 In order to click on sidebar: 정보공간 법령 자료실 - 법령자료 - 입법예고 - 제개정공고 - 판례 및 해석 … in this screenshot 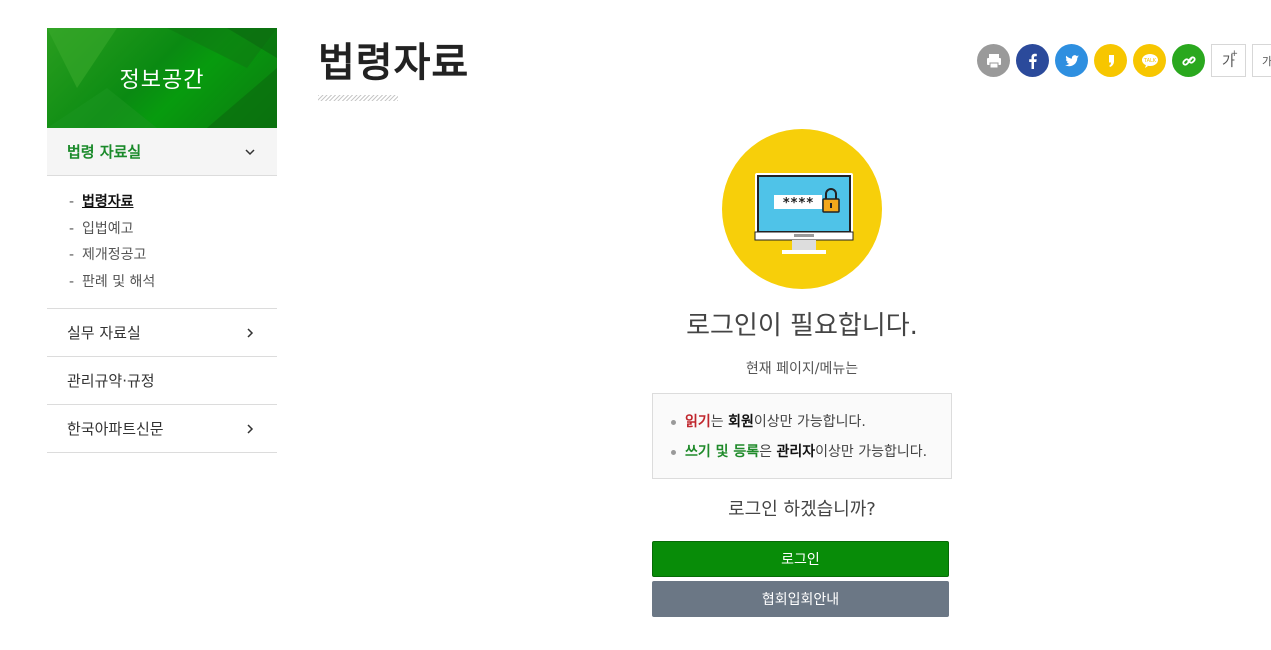, I will do `click(162, 240)`.